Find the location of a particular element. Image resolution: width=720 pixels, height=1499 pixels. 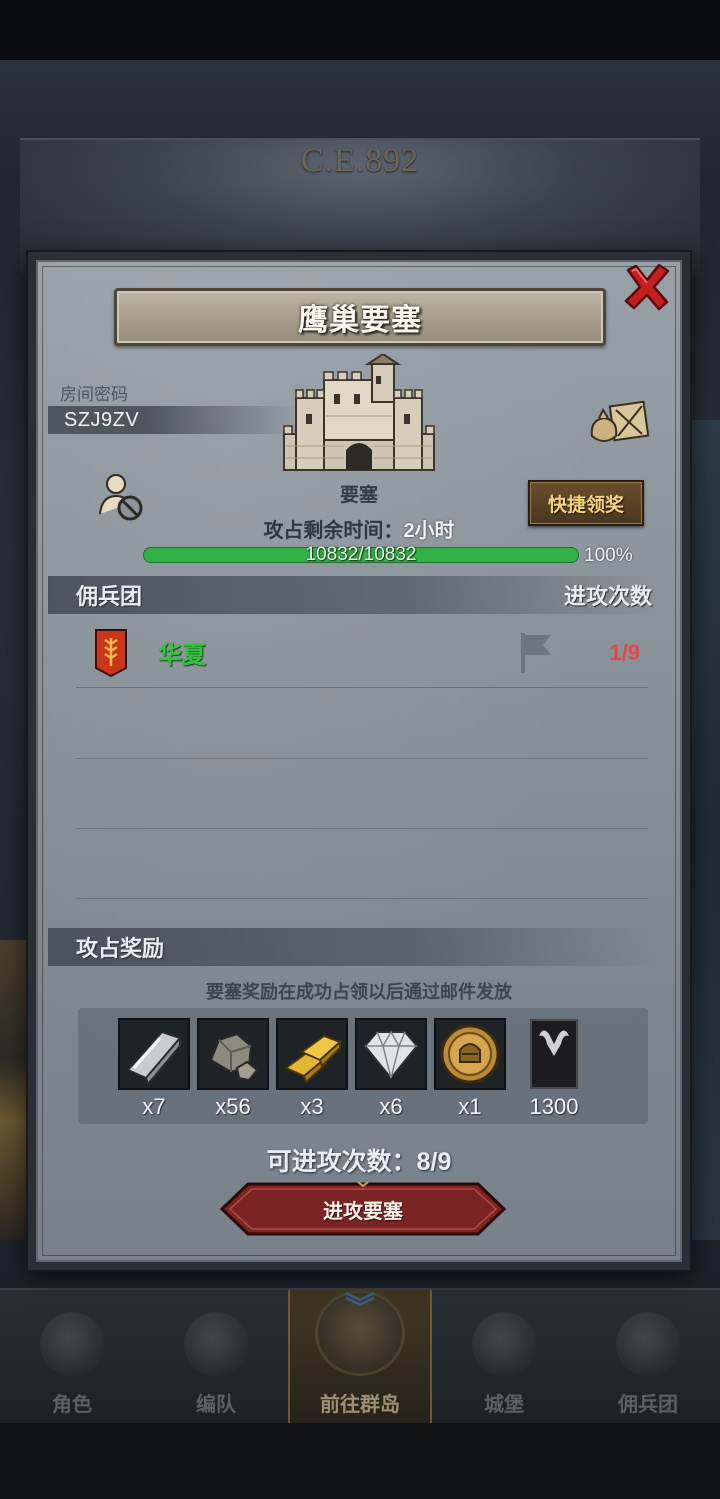

nav-item-guild: 佣兵团 is located at coordinates (648, 1357).